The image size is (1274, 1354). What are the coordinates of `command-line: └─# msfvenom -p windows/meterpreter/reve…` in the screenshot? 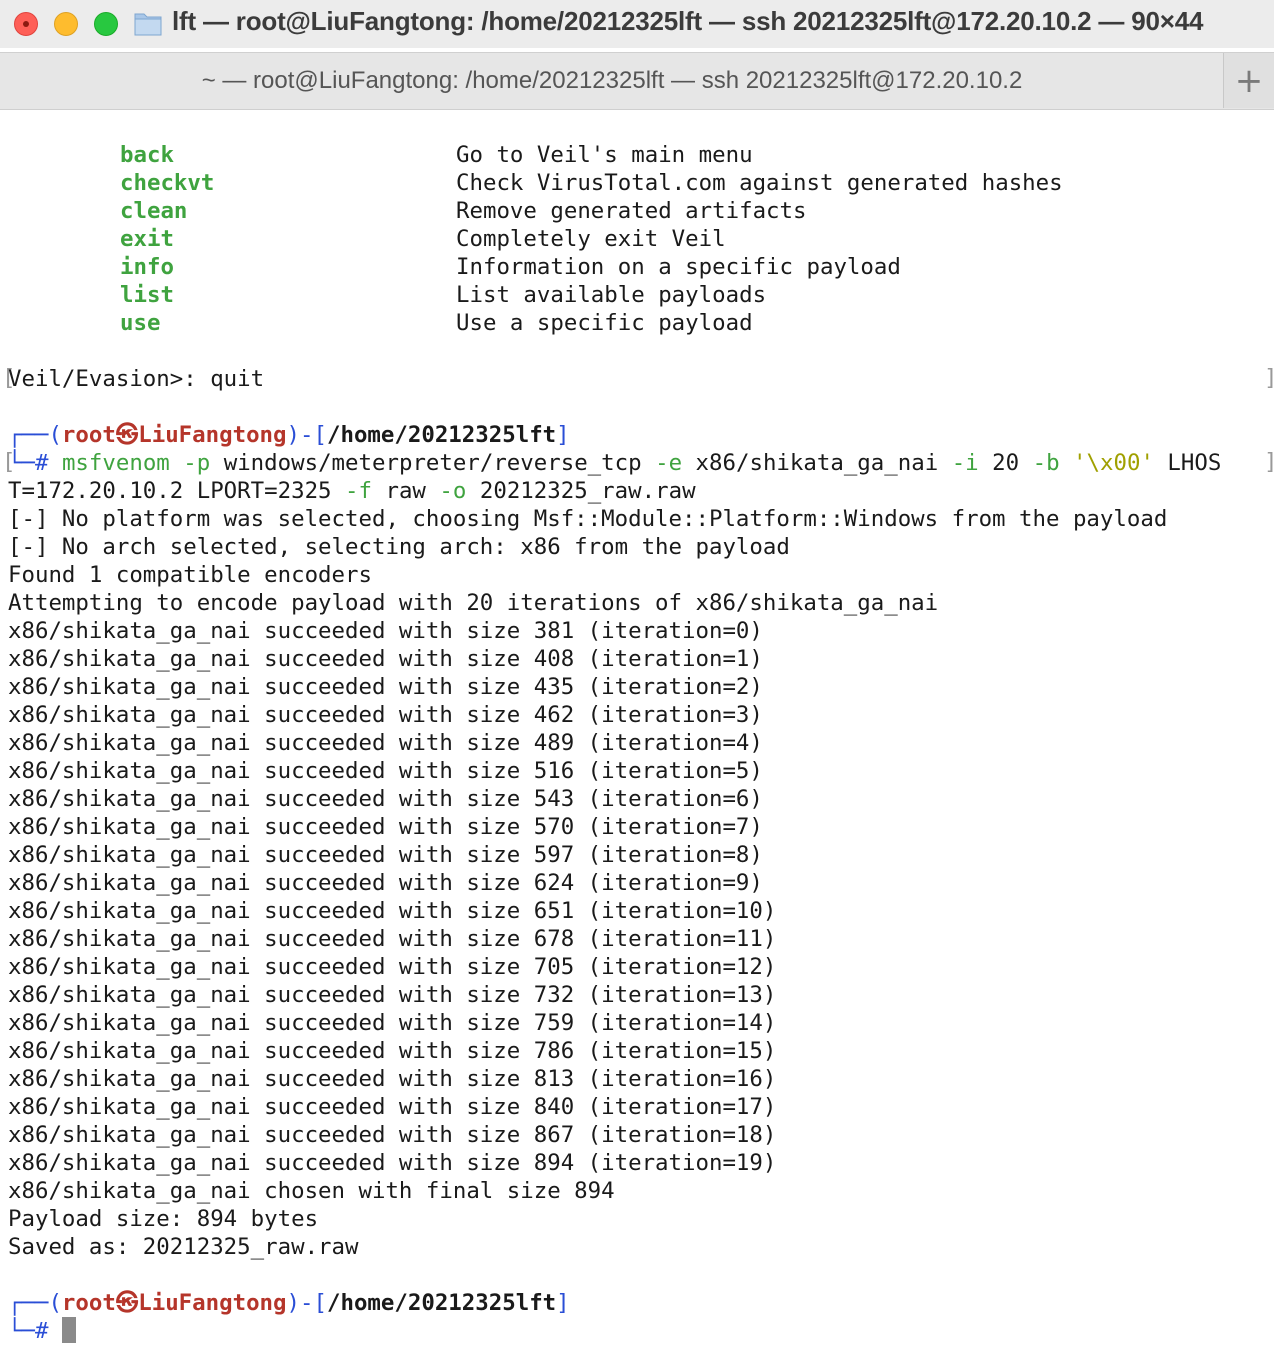 It's located at (615, 463).